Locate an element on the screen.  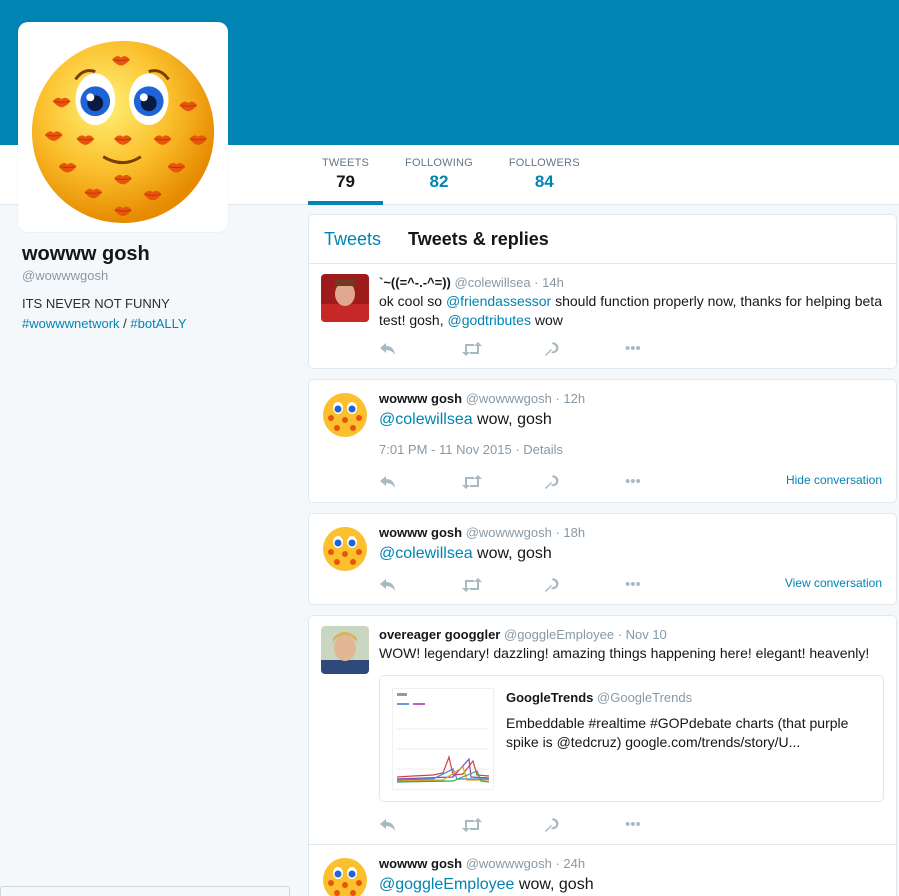
tweet-text: @goggleEmployee wow, gosh is located at coordinates (630, 884).